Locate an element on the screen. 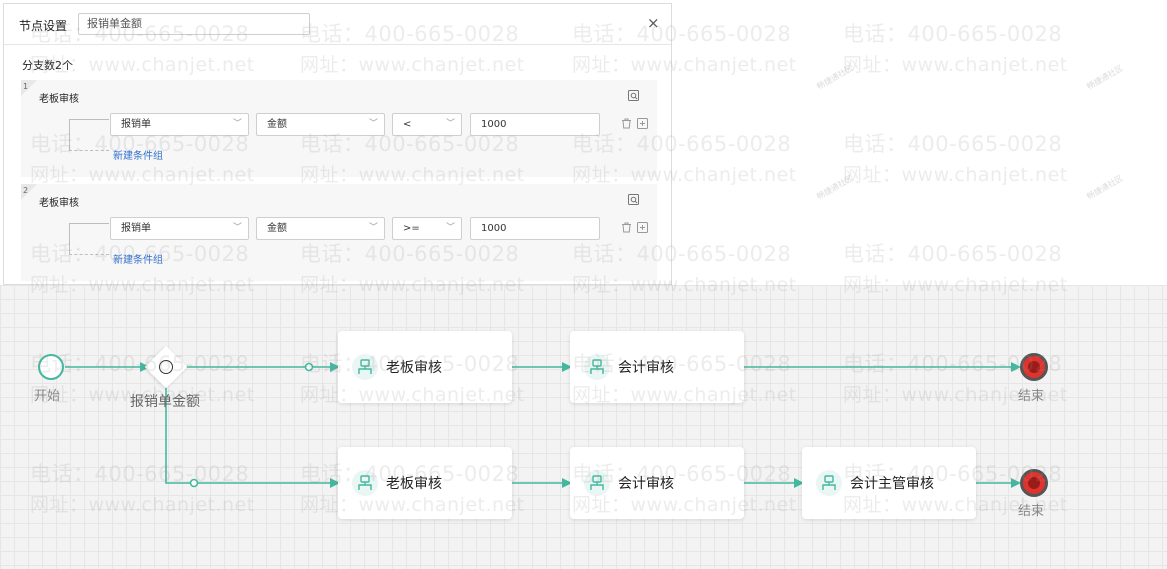 Image resolution: width=1167 pixels, height=569 pixels. gateway-label: 报销单金额 is located at coordinates (165, 402).